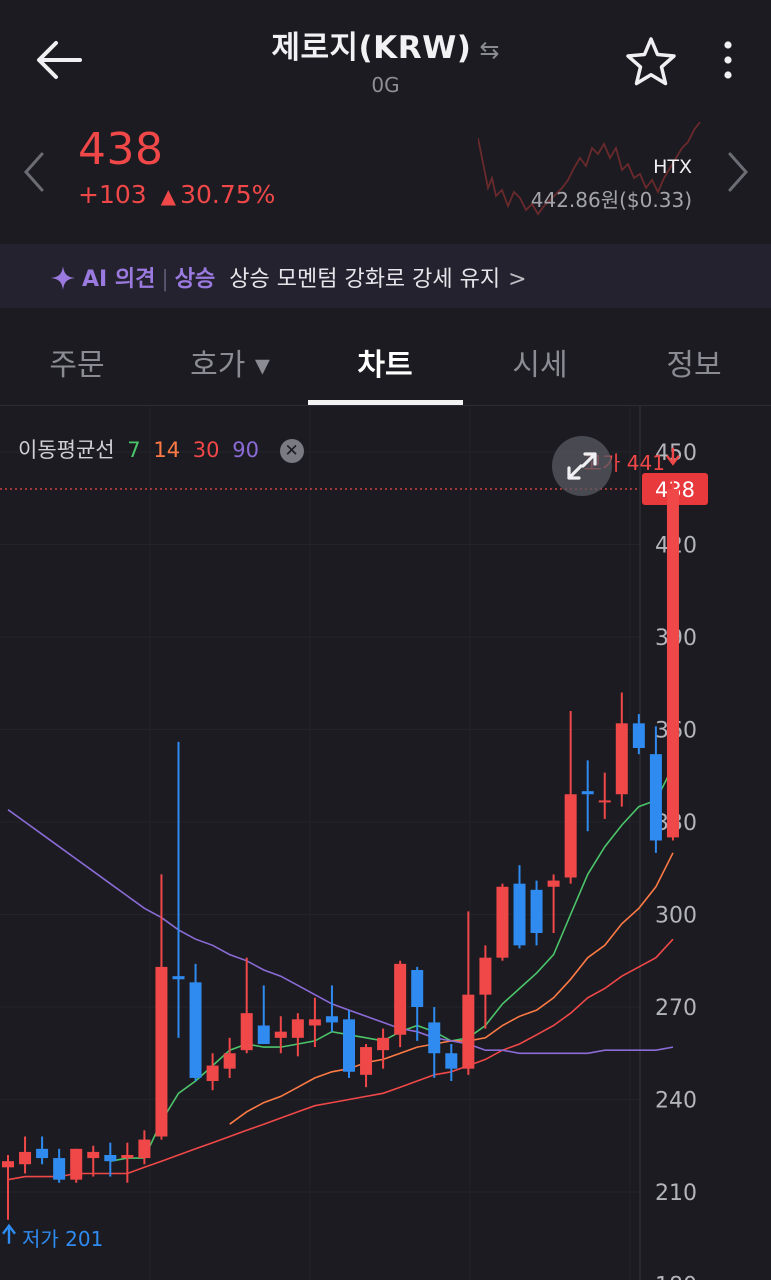 This screenshot has width=771, height=1280. Describe the element at coordinates (63, 278) in the screenshot. I see `sparkle-icon` at that location.